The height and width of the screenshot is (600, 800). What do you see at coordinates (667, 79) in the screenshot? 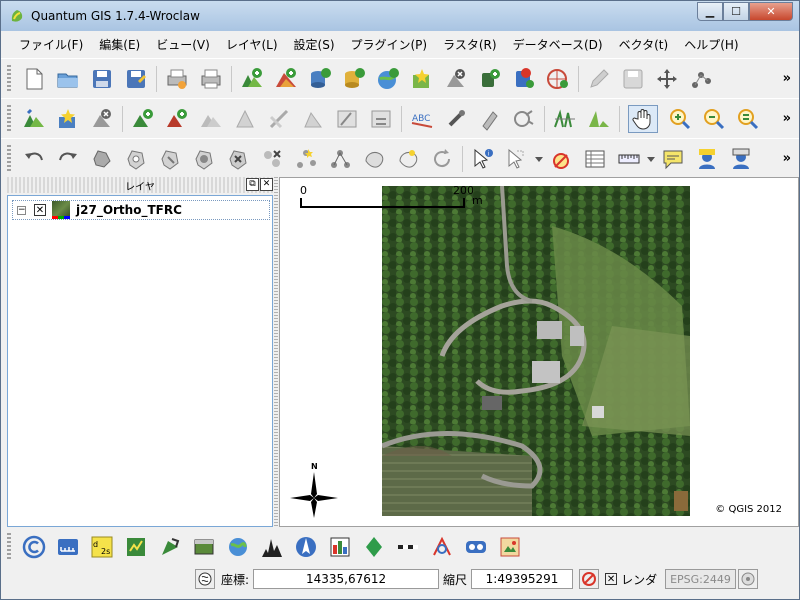
I see `move-feature-icon` at bounding box center [667, 79].